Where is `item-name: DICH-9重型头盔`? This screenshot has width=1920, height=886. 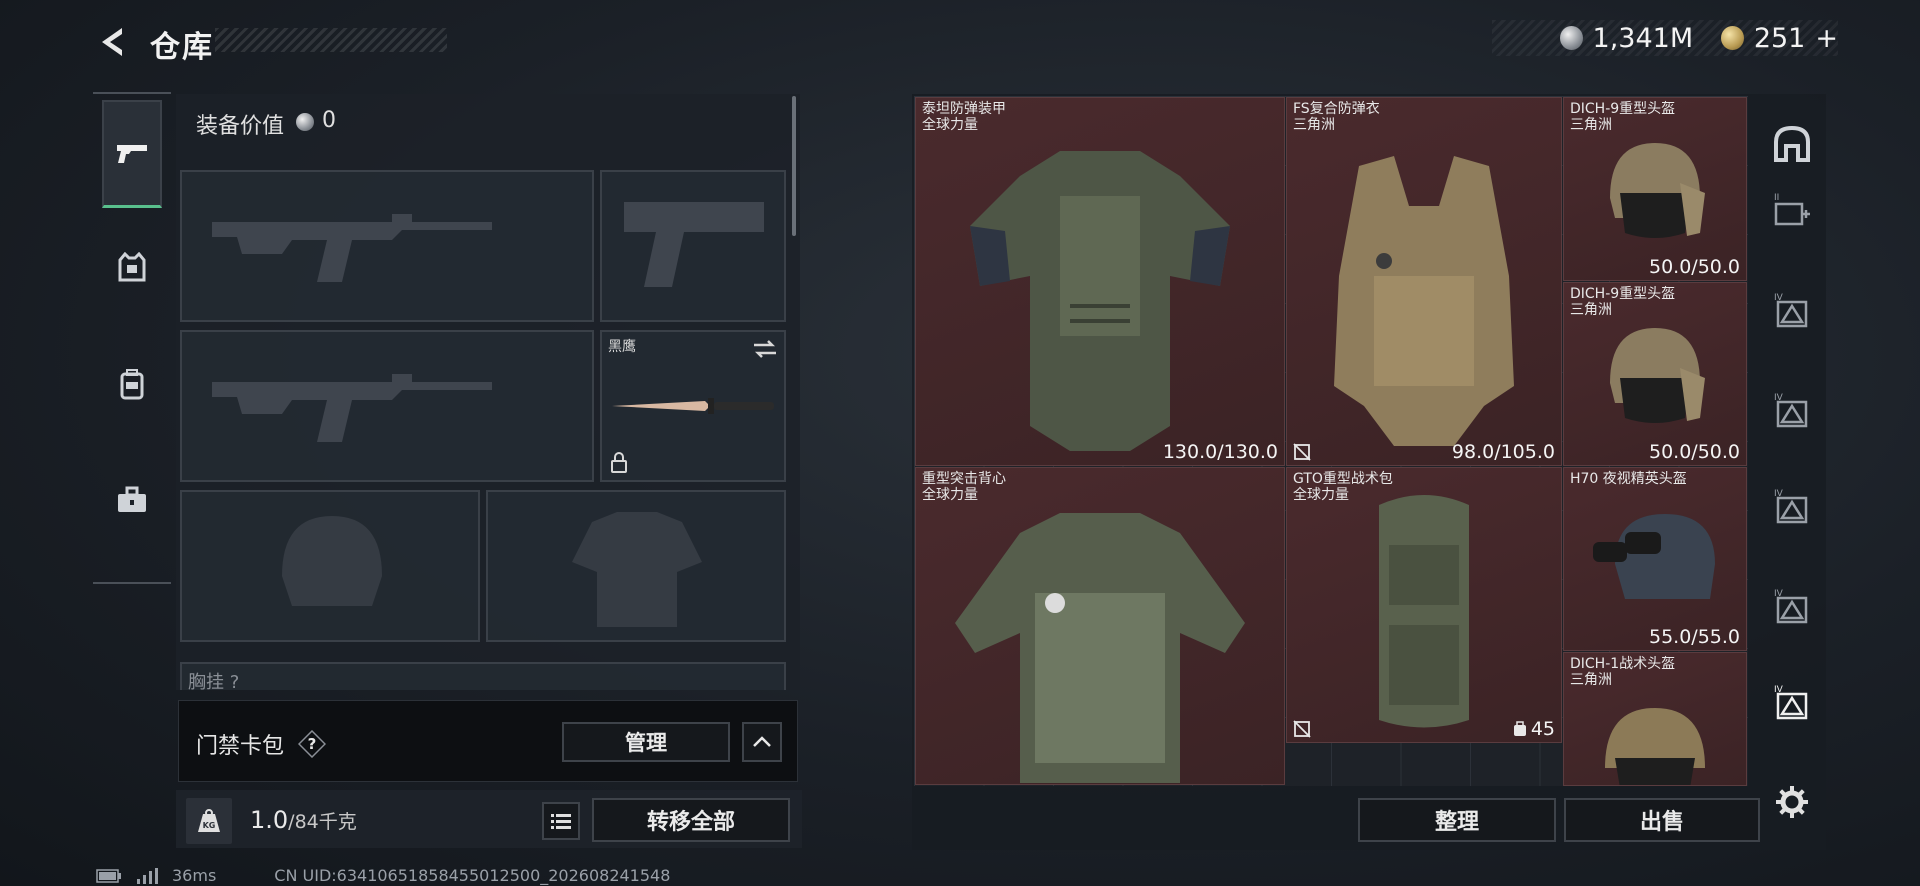
item-name: DICH-9重型头盔 is located at coordinates (1623, 109).